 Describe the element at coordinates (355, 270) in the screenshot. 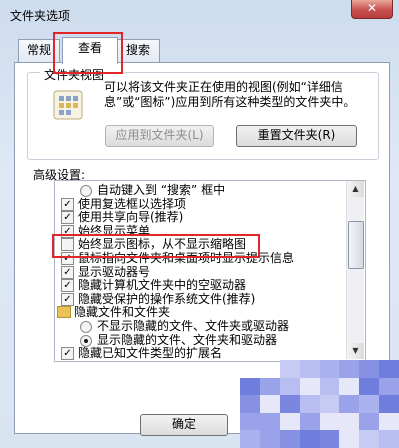

I see `advanced-settings-scrollbar: ▲ ▼` at that location.